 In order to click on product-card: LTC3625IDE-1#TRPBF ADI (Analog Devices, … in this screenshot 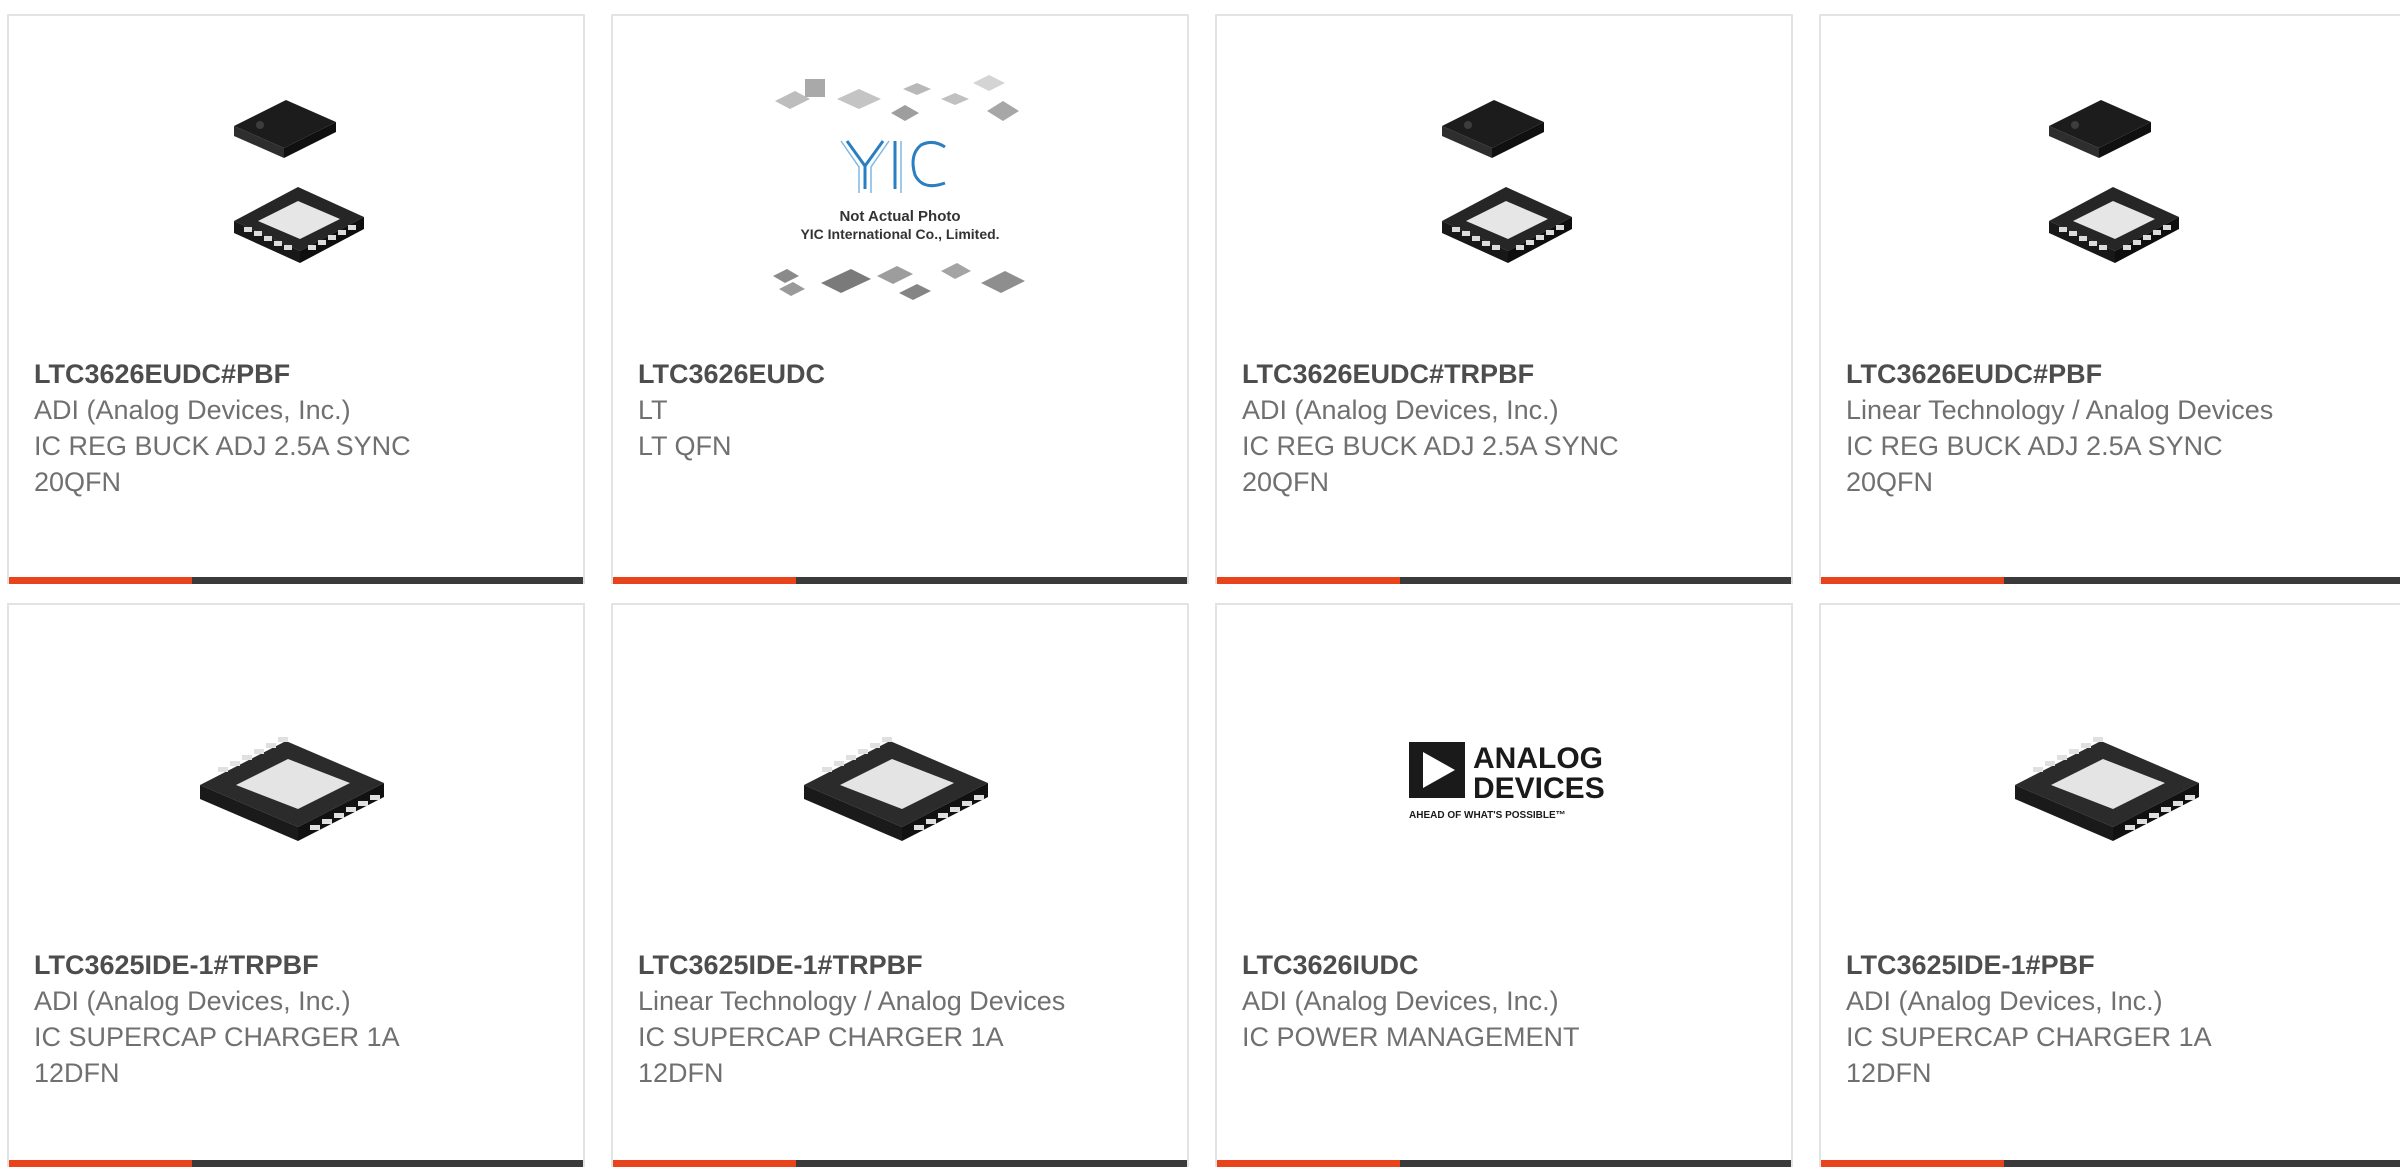, I will do `click(296, 885)`.